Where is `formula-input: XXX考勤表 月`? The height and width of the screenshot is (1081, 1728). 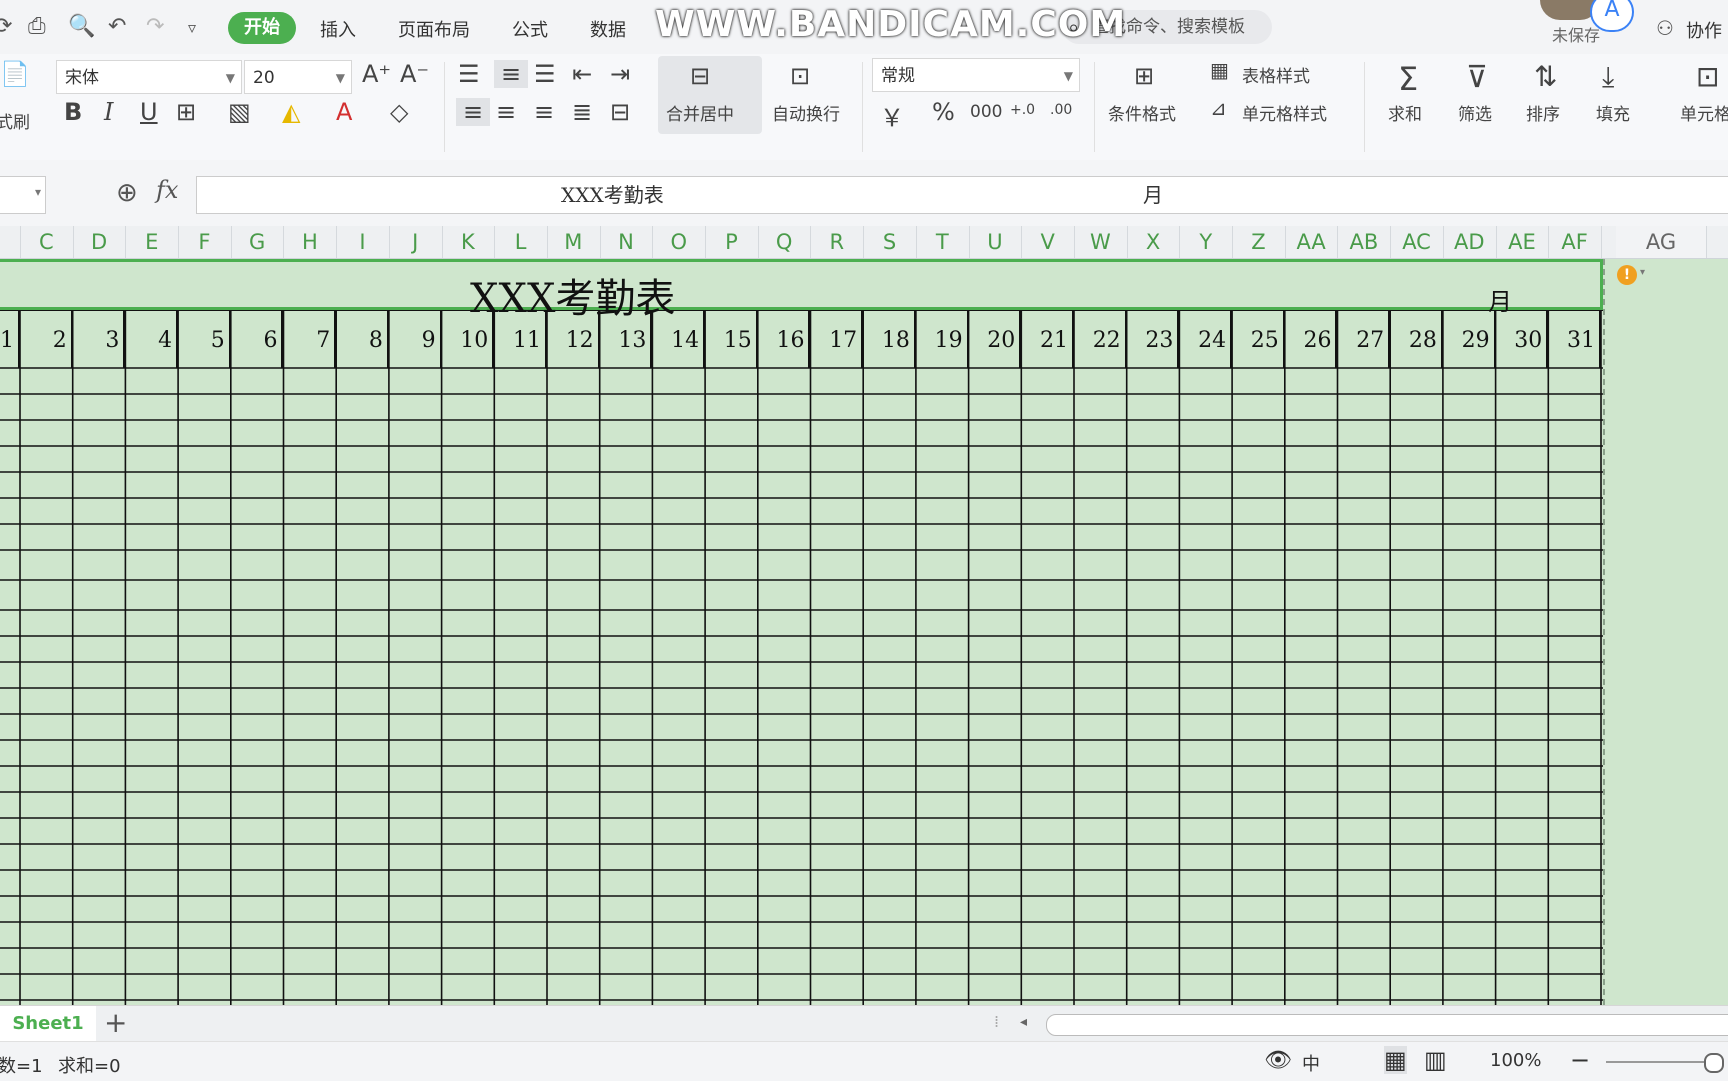
formula-input: XXX考勤表 月 is located at coordinates (962, 195).